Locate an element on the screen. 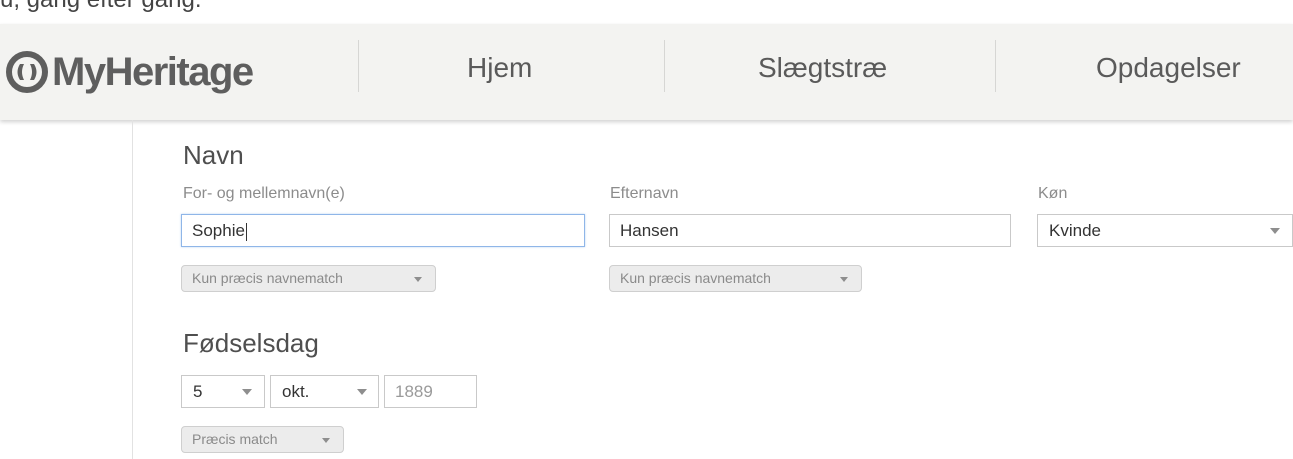 The image size is (1293, 459). myheritage-logo: MyHeritage is located at coordinates (130, 72).